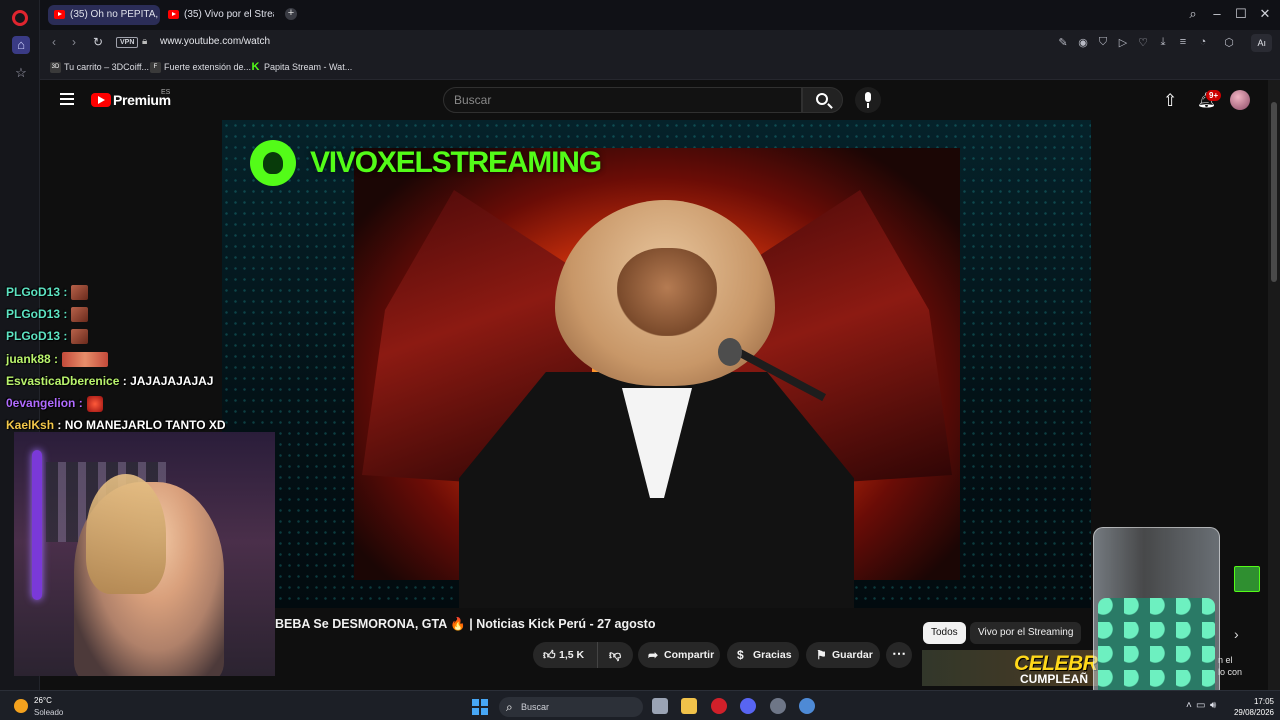 The width and height of the screenshot is (1280, 720). What do you see at coordinates (74, 42) in the screenshot?
I see `forward-icon: ›` at bounding box center [74, 42].